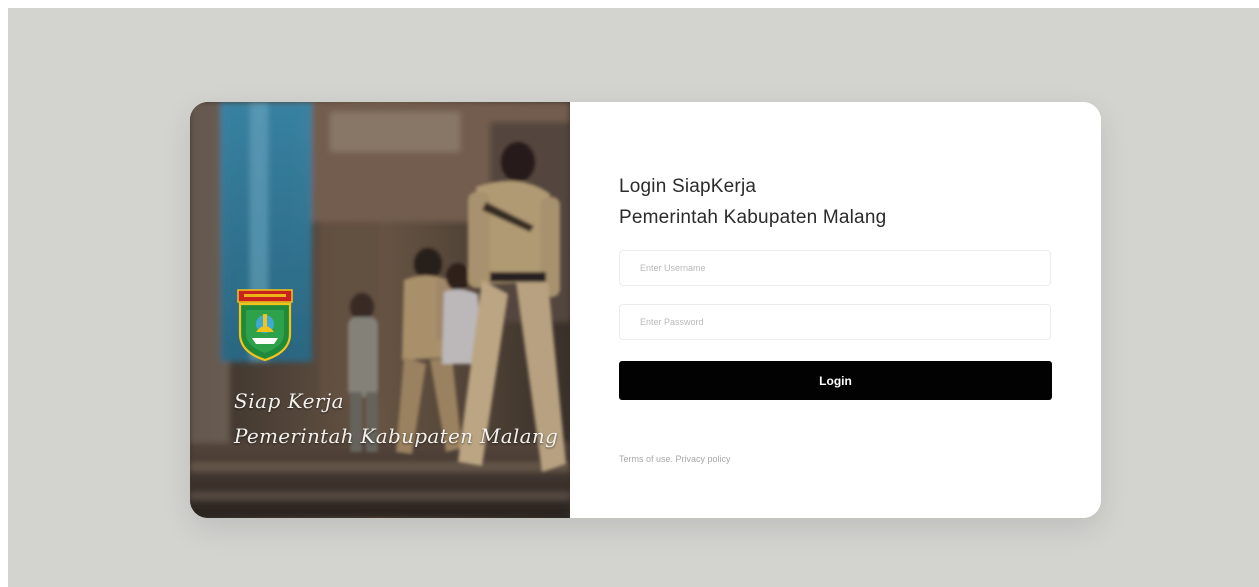  Describe the element at coordinates (753, 217) in the screenshot. I see `login-subtitle: Pemerintah Kabupaten Malang` at that location.